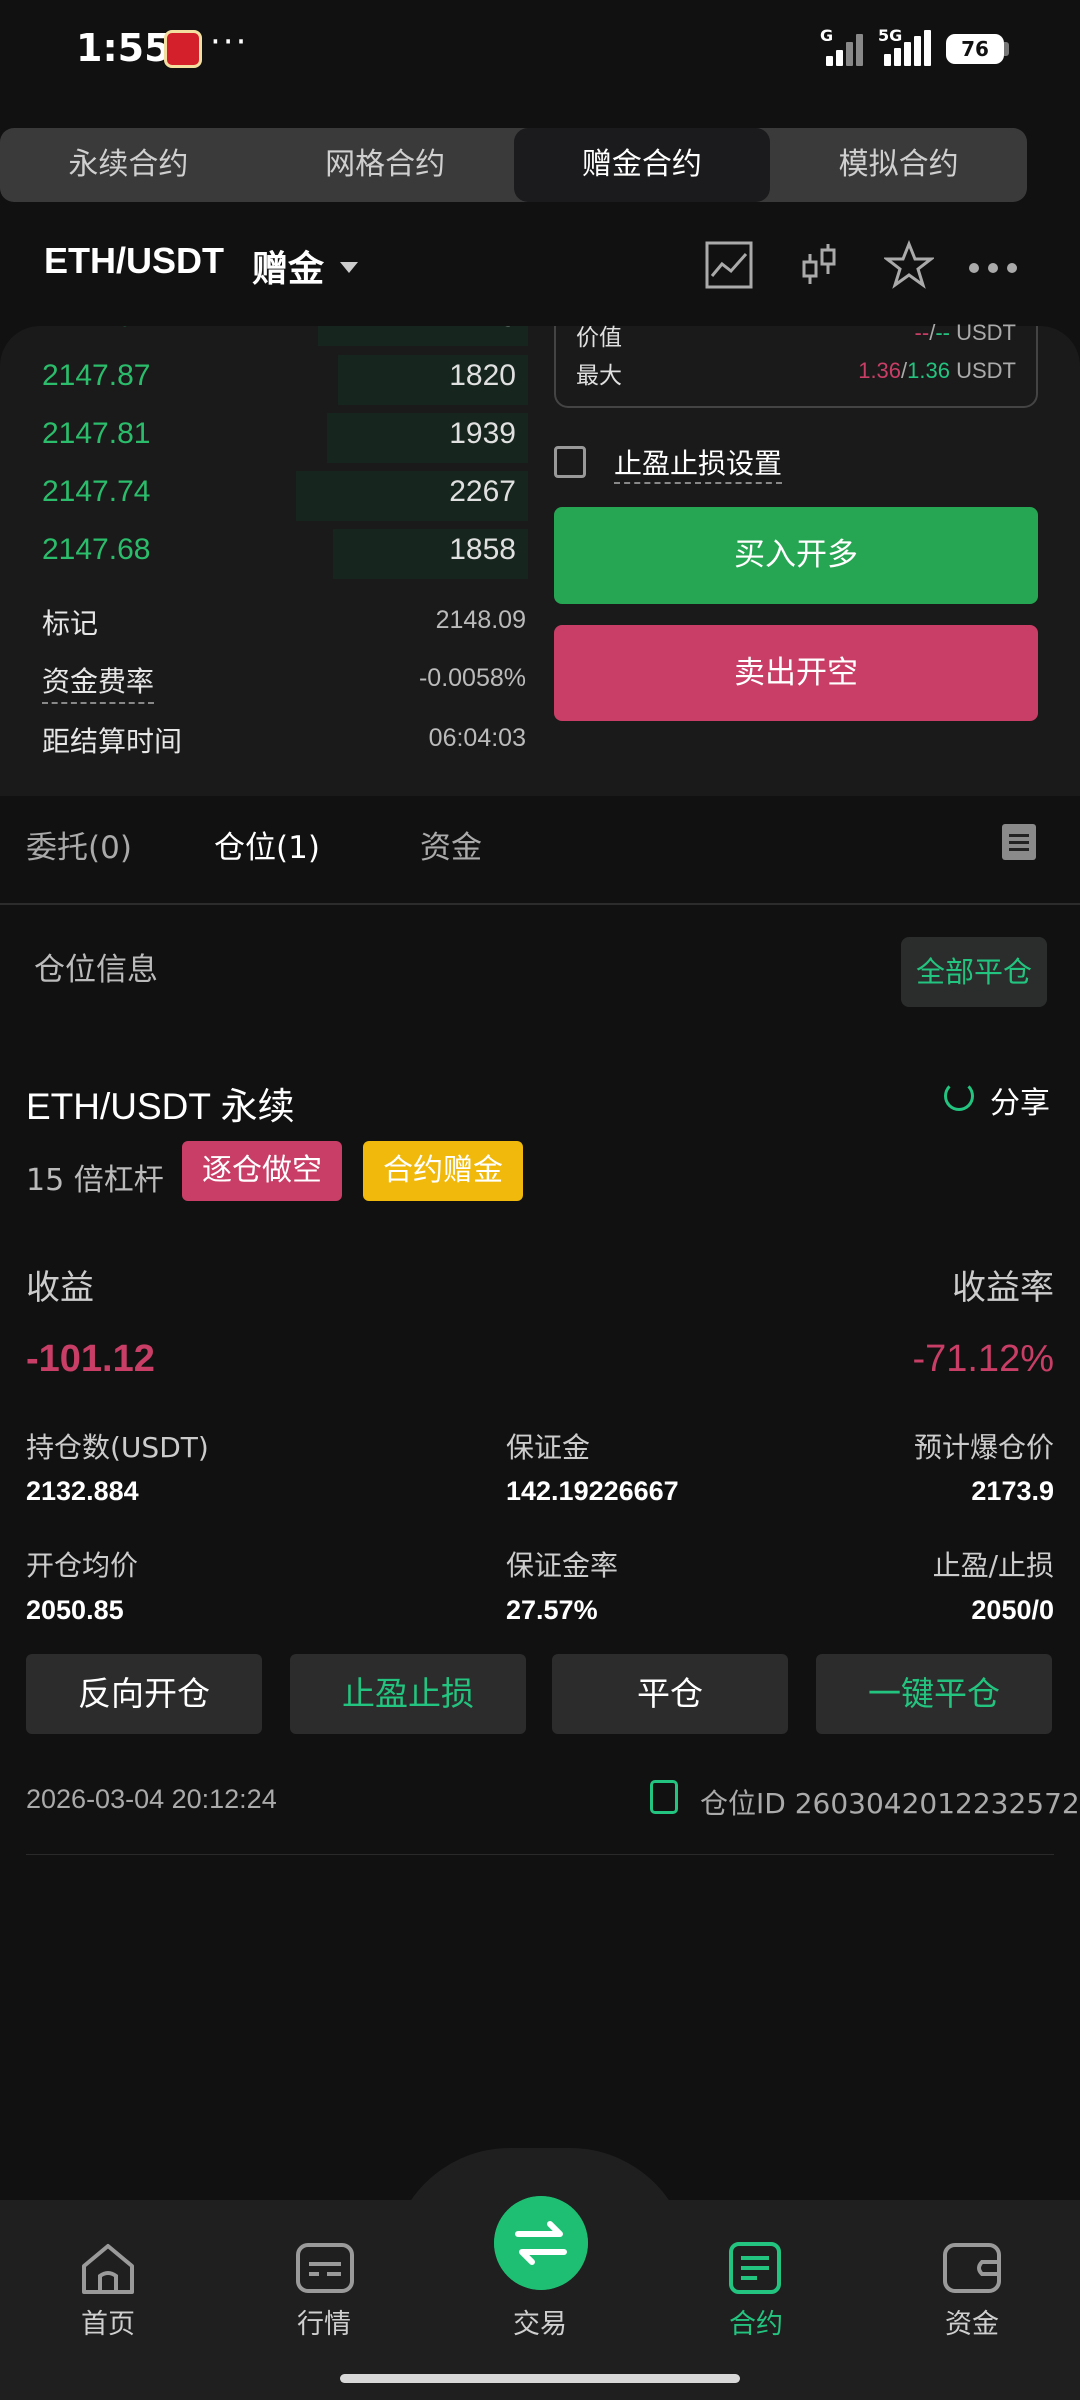 Image resolution: width=1080 pixels, height=2400 pixels. I want to click on settlement-time-label: 距结算时间, so click(112, 741).